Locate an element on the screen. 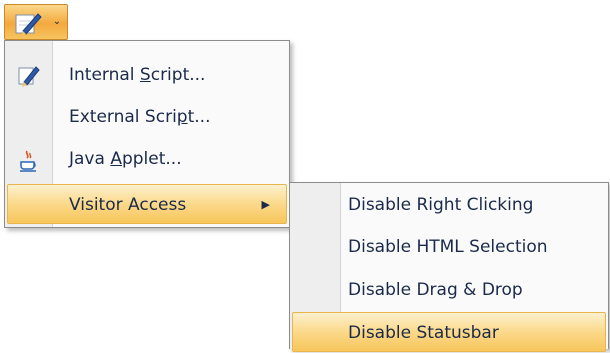  insert-script-split-button: ⌄ is located at coordinates (36, 22).